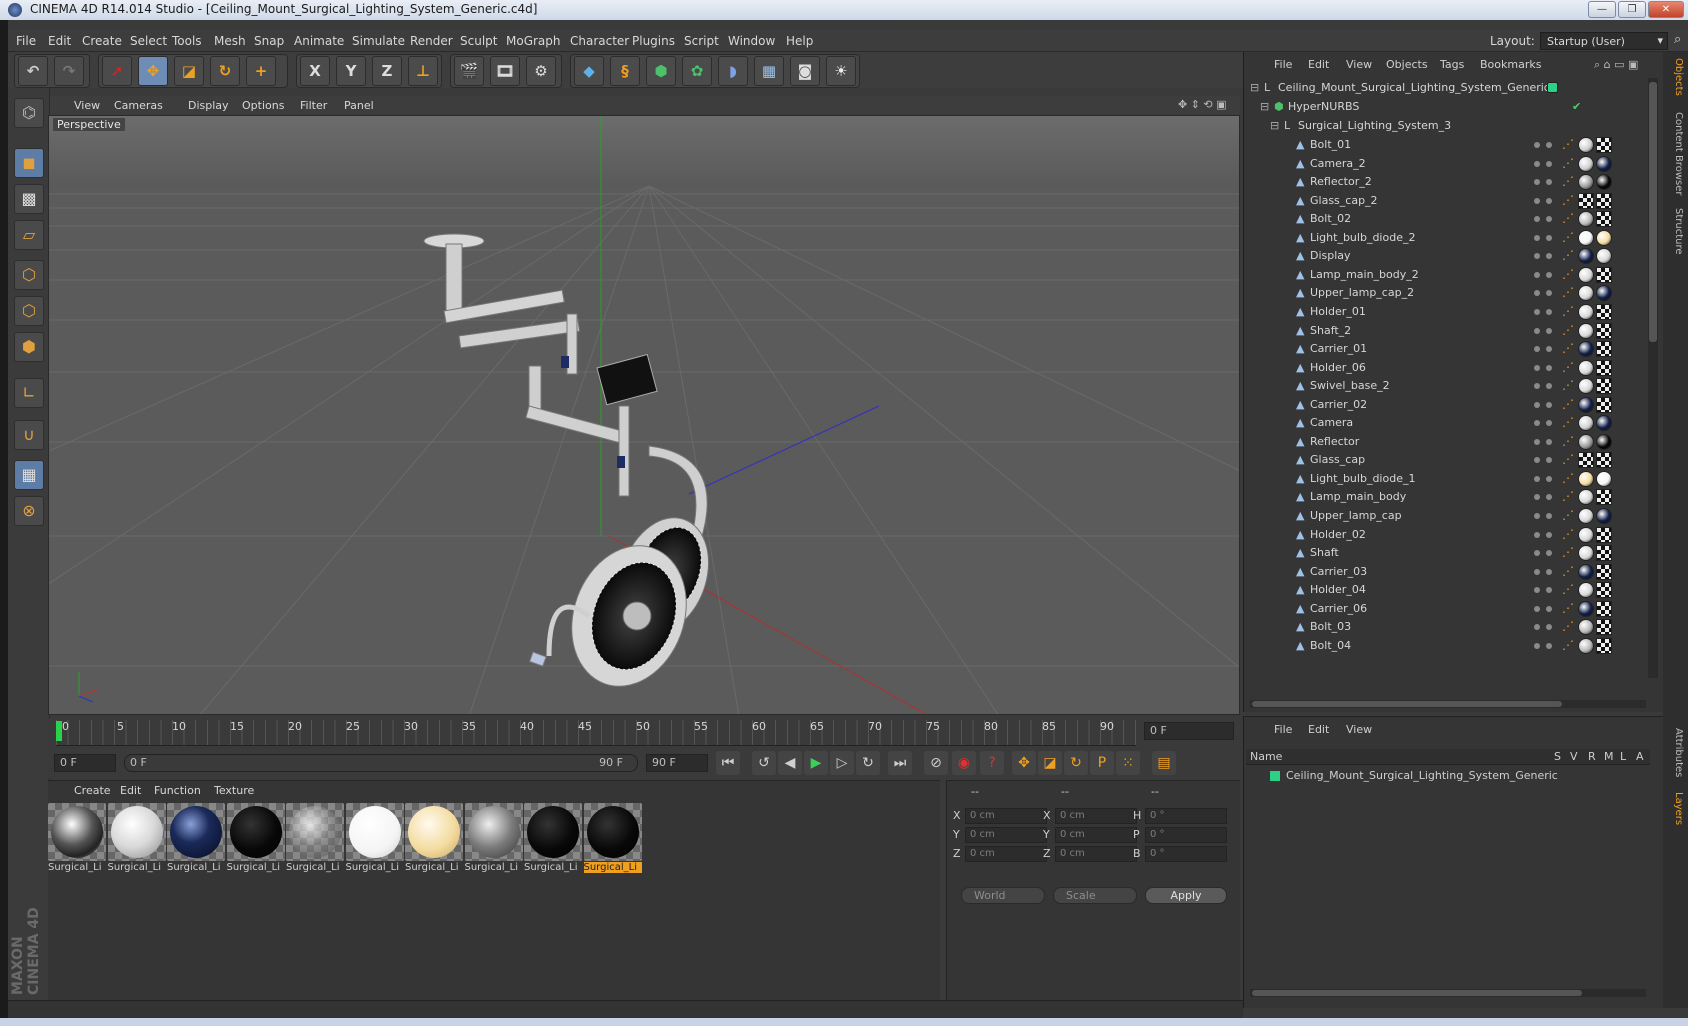 The image size is (1688, 1026). Describe the element at coordinates (697, 71) in the screenshot. I see `array-icon: ✿` at that location.